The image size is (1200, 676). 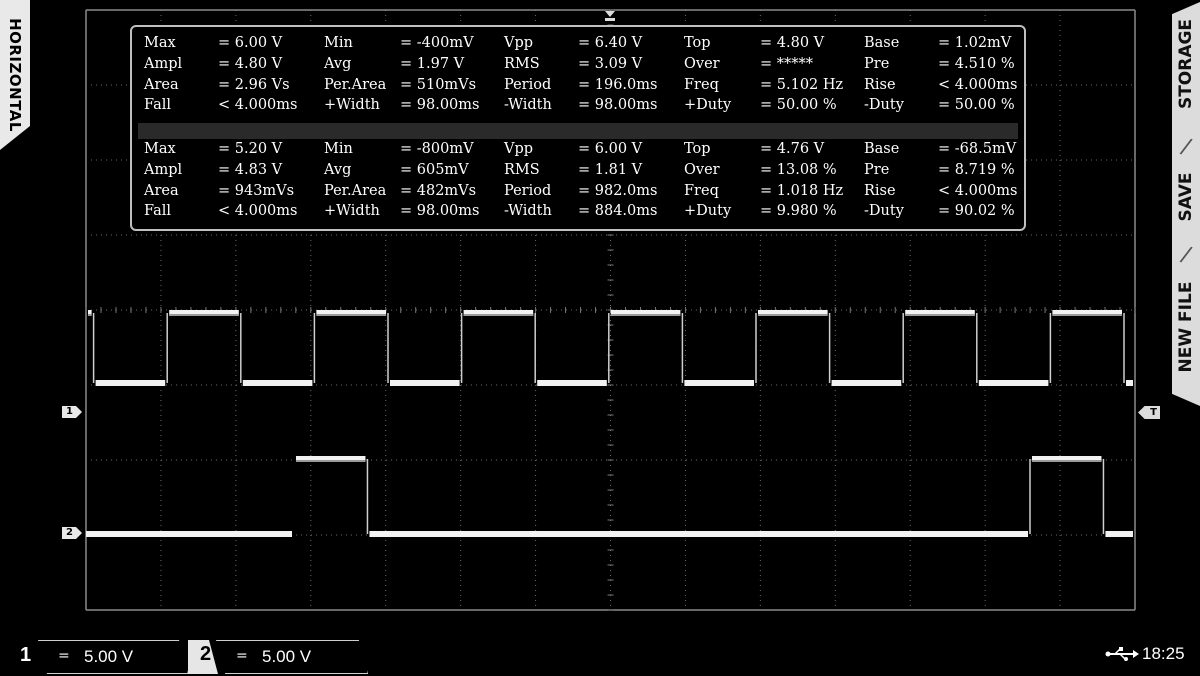 What do you see at coordinates (802, 190) in the screenshot?
I see `measurement-value: = 1.018 Hz` at bounding box center [802, 190].